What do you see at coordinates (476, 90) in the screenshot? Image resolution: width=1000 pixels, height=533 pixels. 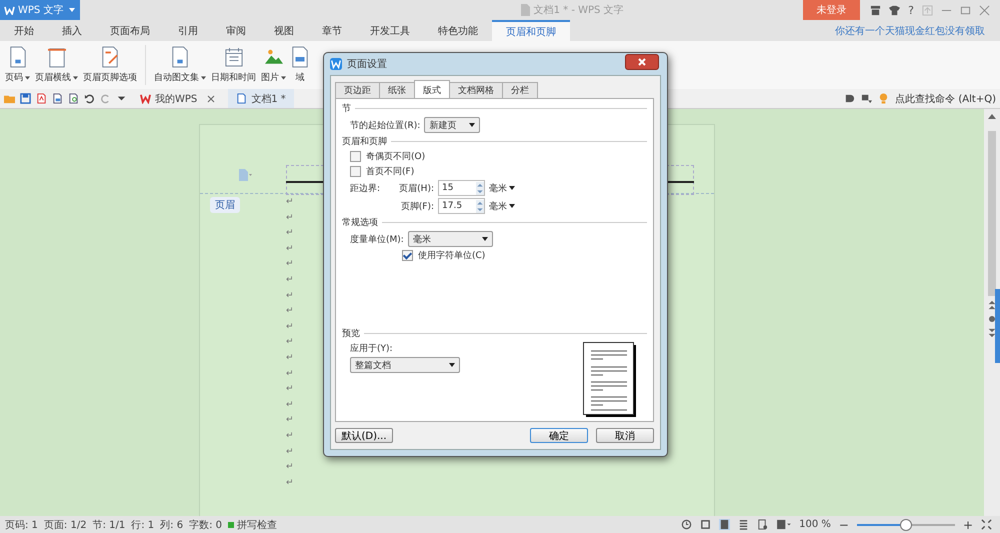 I see `dialog-tab: 文档网格` at bounding box center [476, 90].